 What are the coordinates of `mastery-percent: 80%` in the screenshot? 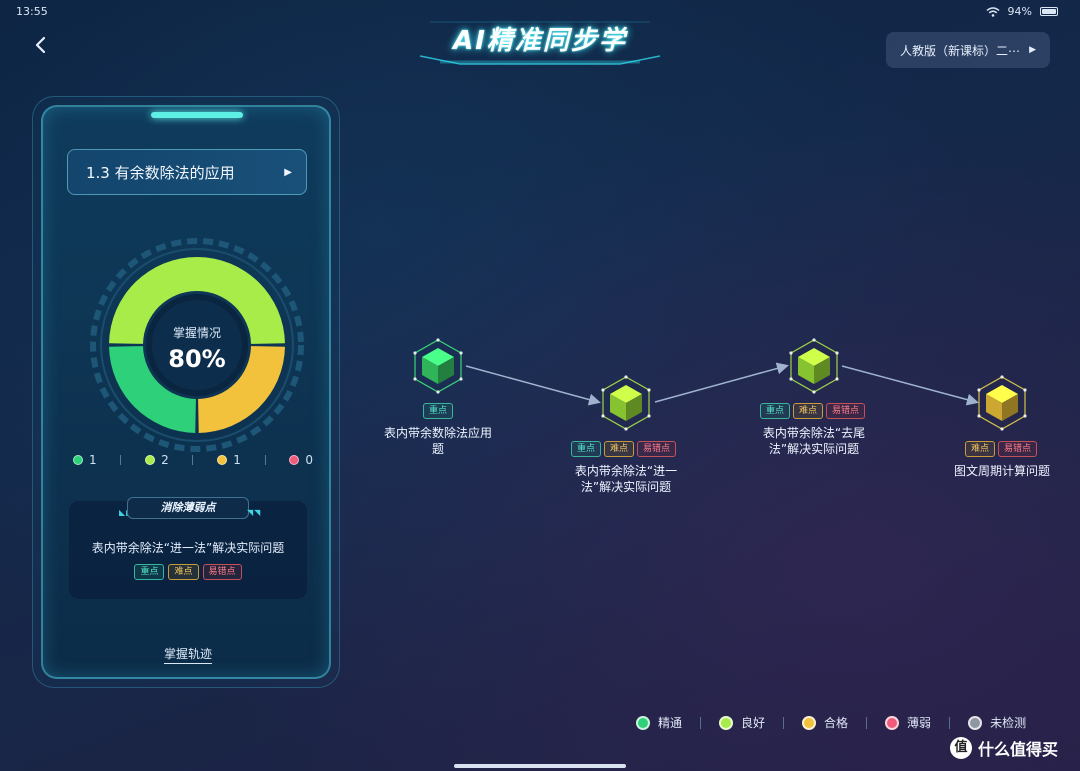 It's located at (196, 359).